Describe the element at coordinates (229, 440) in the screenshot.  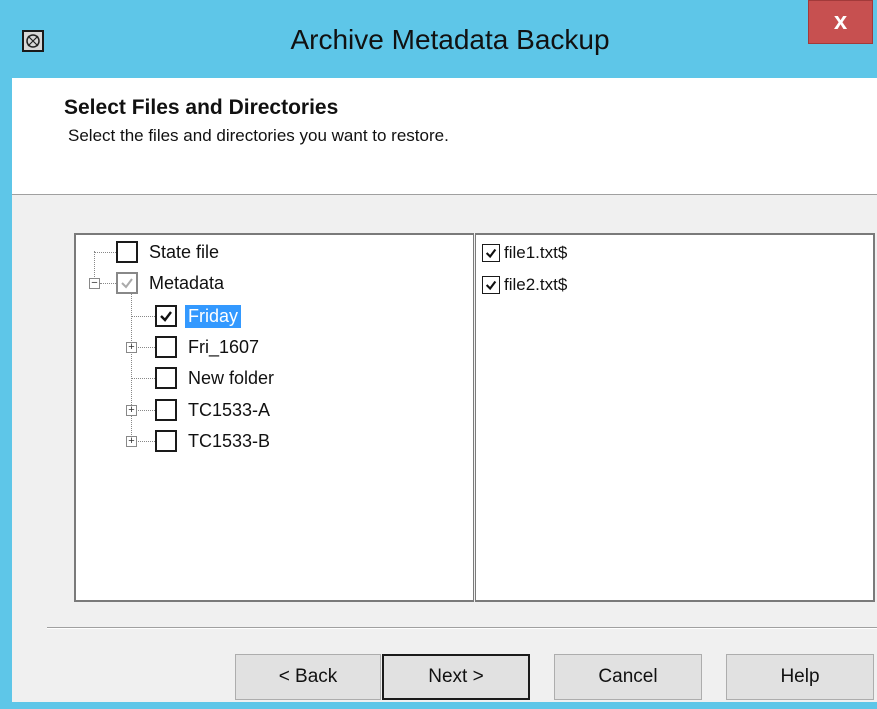
I see `tree-item-label: TC1533-B` at that location.